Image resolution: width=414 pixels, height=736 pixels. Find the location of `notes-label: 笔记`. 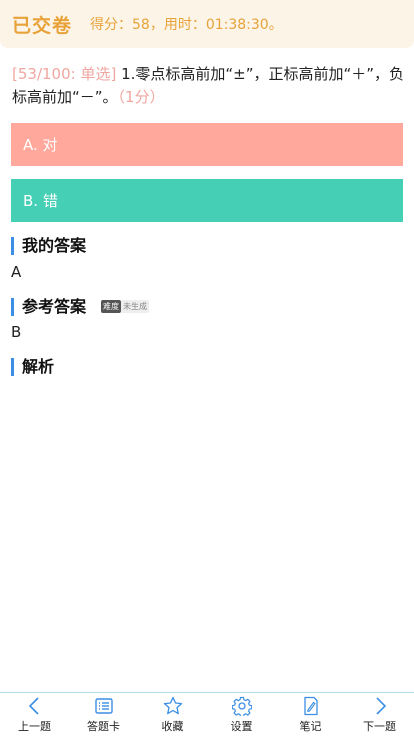

notes-label: 笔记 is located at coordinates (310, 726).